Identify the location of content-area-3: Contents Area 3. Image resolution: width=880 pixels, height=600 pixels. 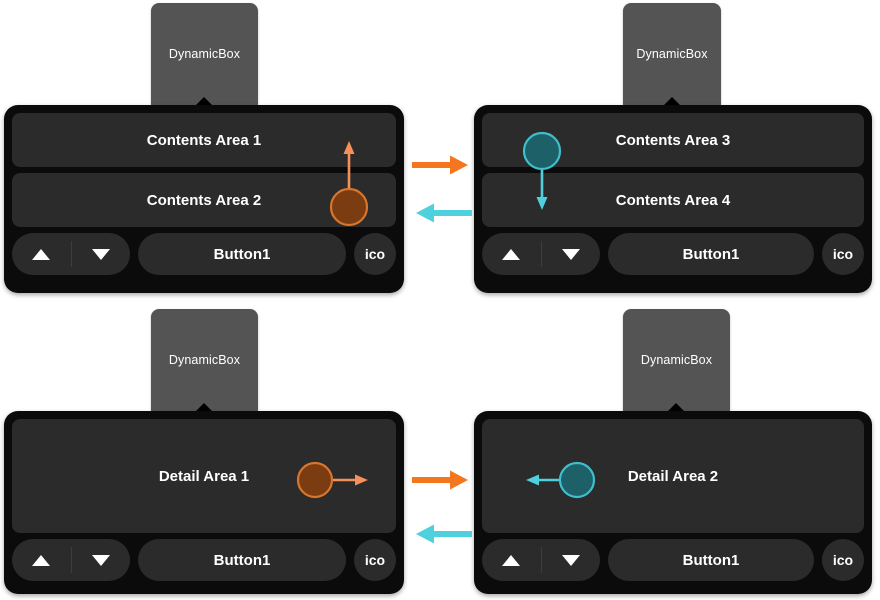
(673, 140).